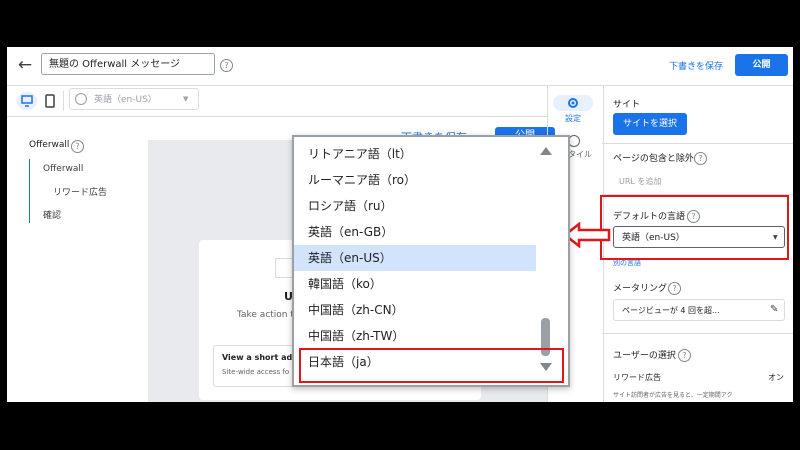 The height and width of the screenshot is (450, 800). What do you see at coordinates (696, 65) in the screenshot?
I see `save-draft-button: 下書きを保存` at bounding box center [696, 65].